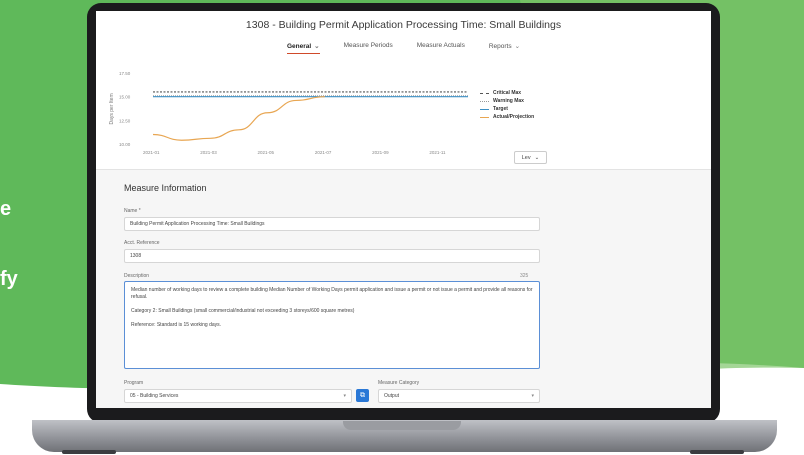  I want to click on y-tick-label: 15.00, so click(125, 97).